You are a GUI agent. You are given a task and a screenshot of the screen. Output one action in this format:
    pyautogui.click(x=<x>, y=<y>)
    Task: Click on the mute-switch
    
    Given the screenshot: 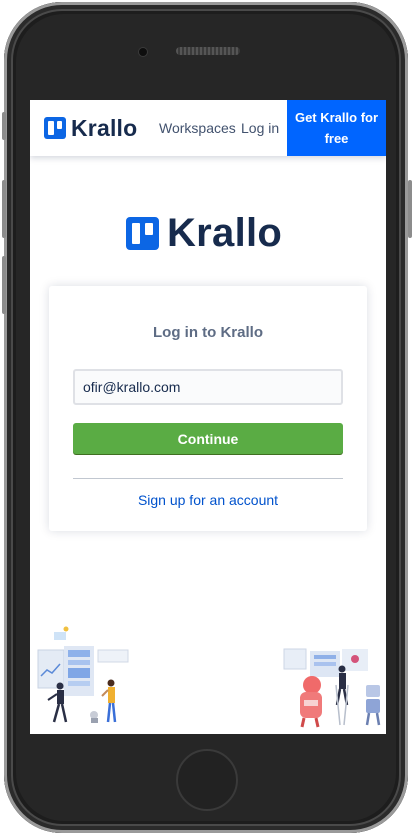 What is the action you would take?
    pyautogui.click(x=4, y=126)
    